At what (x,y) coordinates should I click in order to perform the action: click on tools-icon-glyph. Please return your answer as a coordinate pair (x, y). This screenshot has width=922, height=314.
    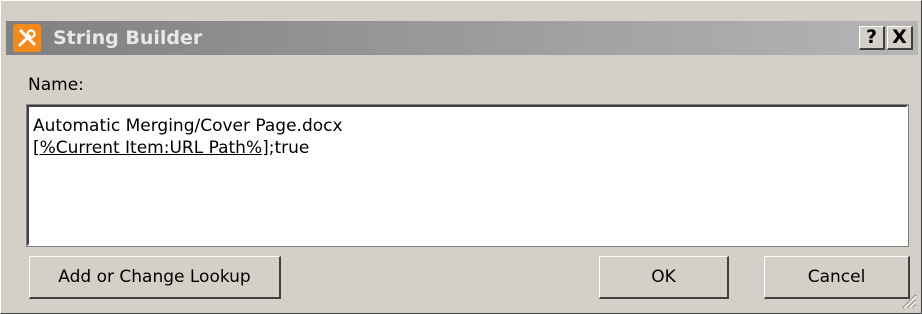
    Looking at the image, I should click on (27, 38).